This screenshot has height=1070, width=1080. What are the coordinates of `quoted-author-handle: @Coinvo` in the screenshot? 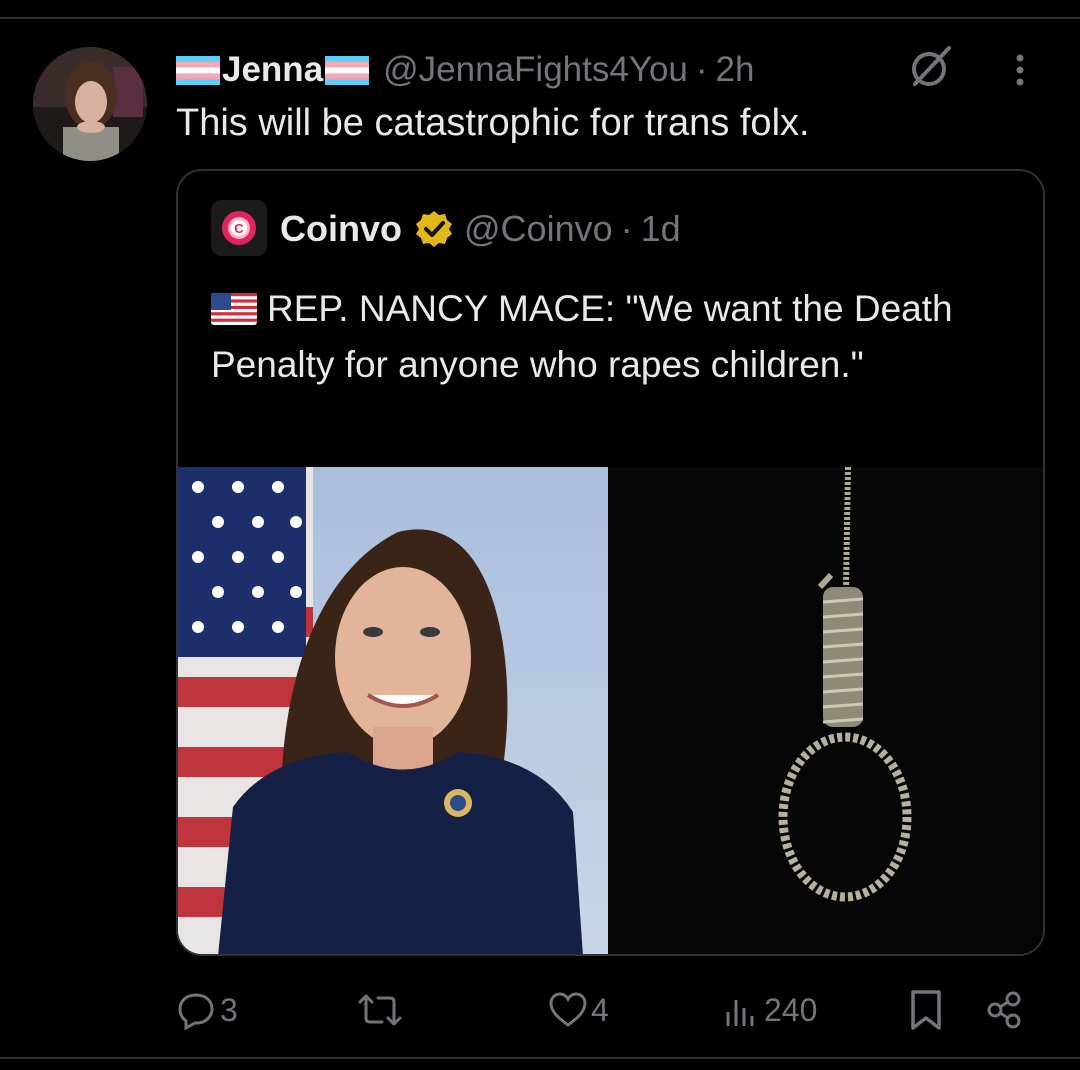 It's located at (538, 229).